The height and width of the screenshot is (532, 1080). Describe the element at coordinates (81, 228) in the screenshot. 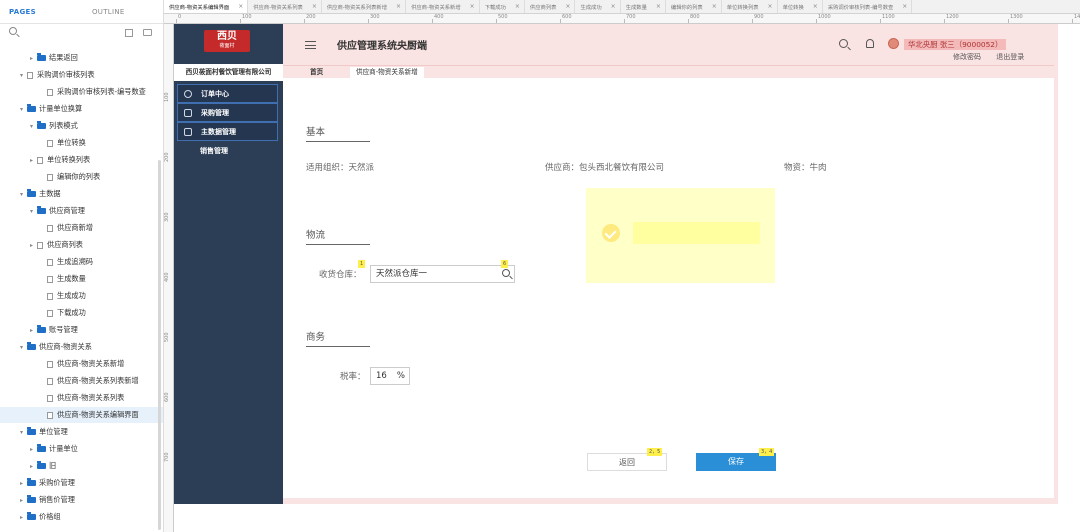

I see `tree-item: 供应商新增` at that location.